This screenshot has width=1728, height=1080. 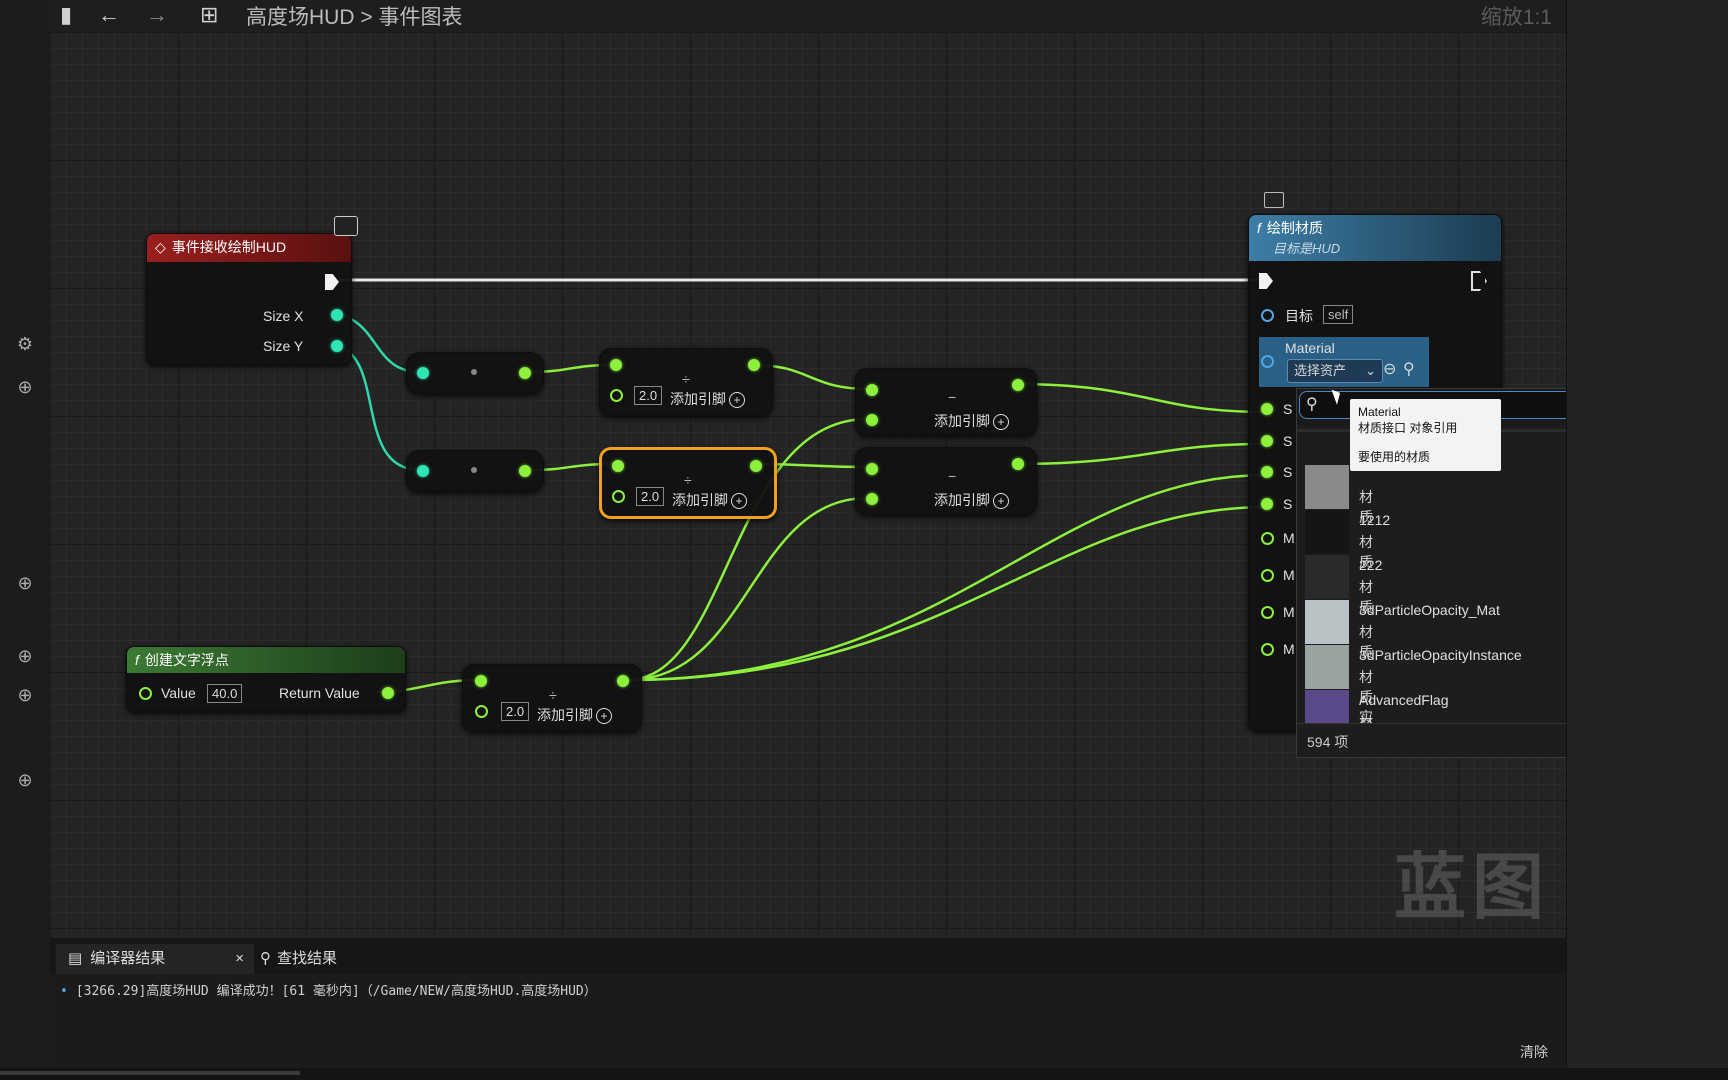 What do you see at coordinates (160, 247) in the screenshot?
I see `event-diamond-icon: ◇` at bounding box center [160, 247].